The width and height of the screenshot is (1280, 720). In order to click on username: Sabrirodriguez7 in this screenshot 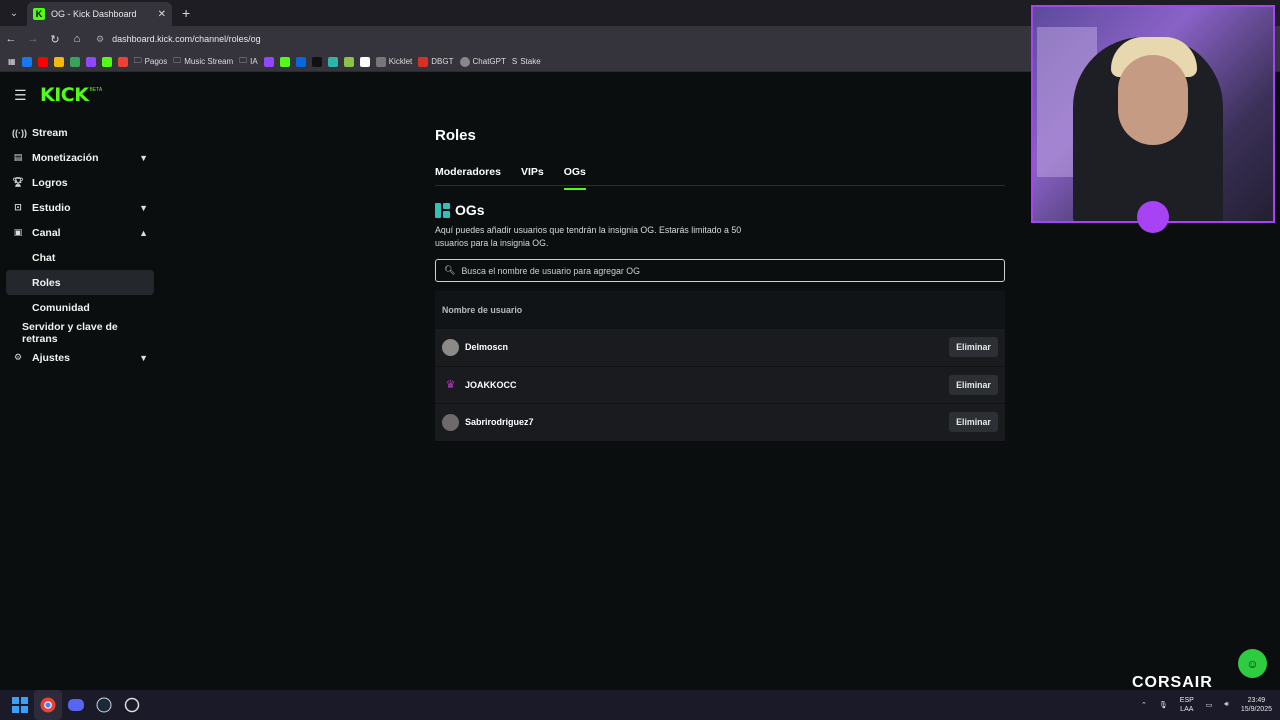, I will do `click(707, 422)`.